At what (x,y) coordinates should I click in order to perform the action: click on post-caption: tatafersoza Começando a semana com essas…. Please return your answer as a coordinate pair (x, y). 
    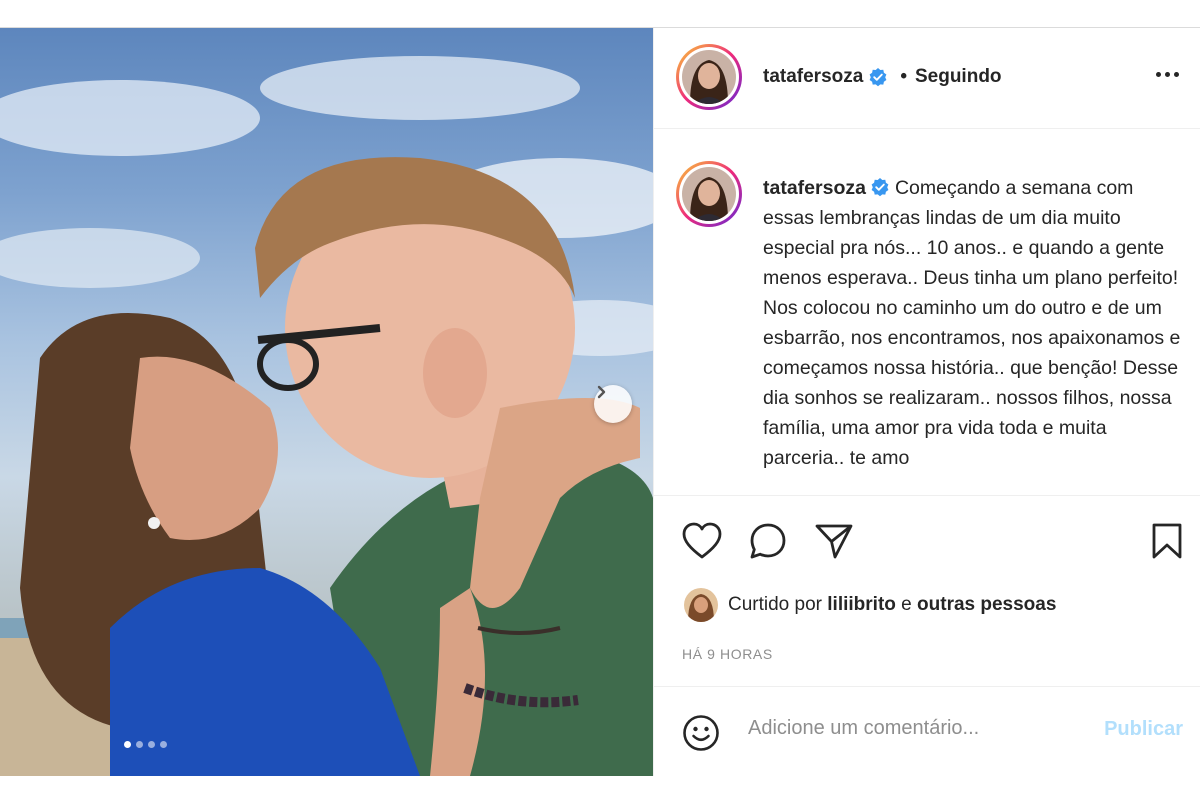
    Looking at the image, I should click on (973, 323).